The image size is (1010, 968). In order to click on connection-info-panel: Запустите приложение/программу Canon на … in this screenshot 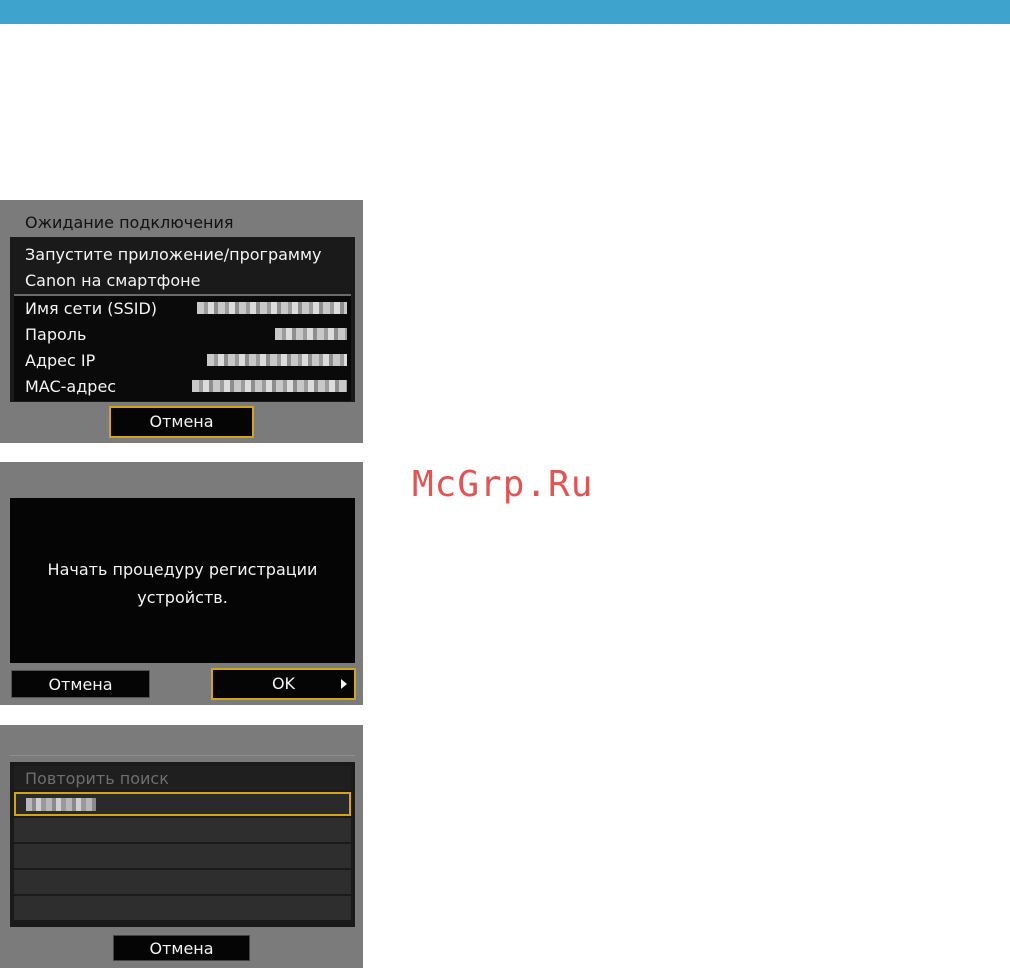, I will do `click(182, 319)`.